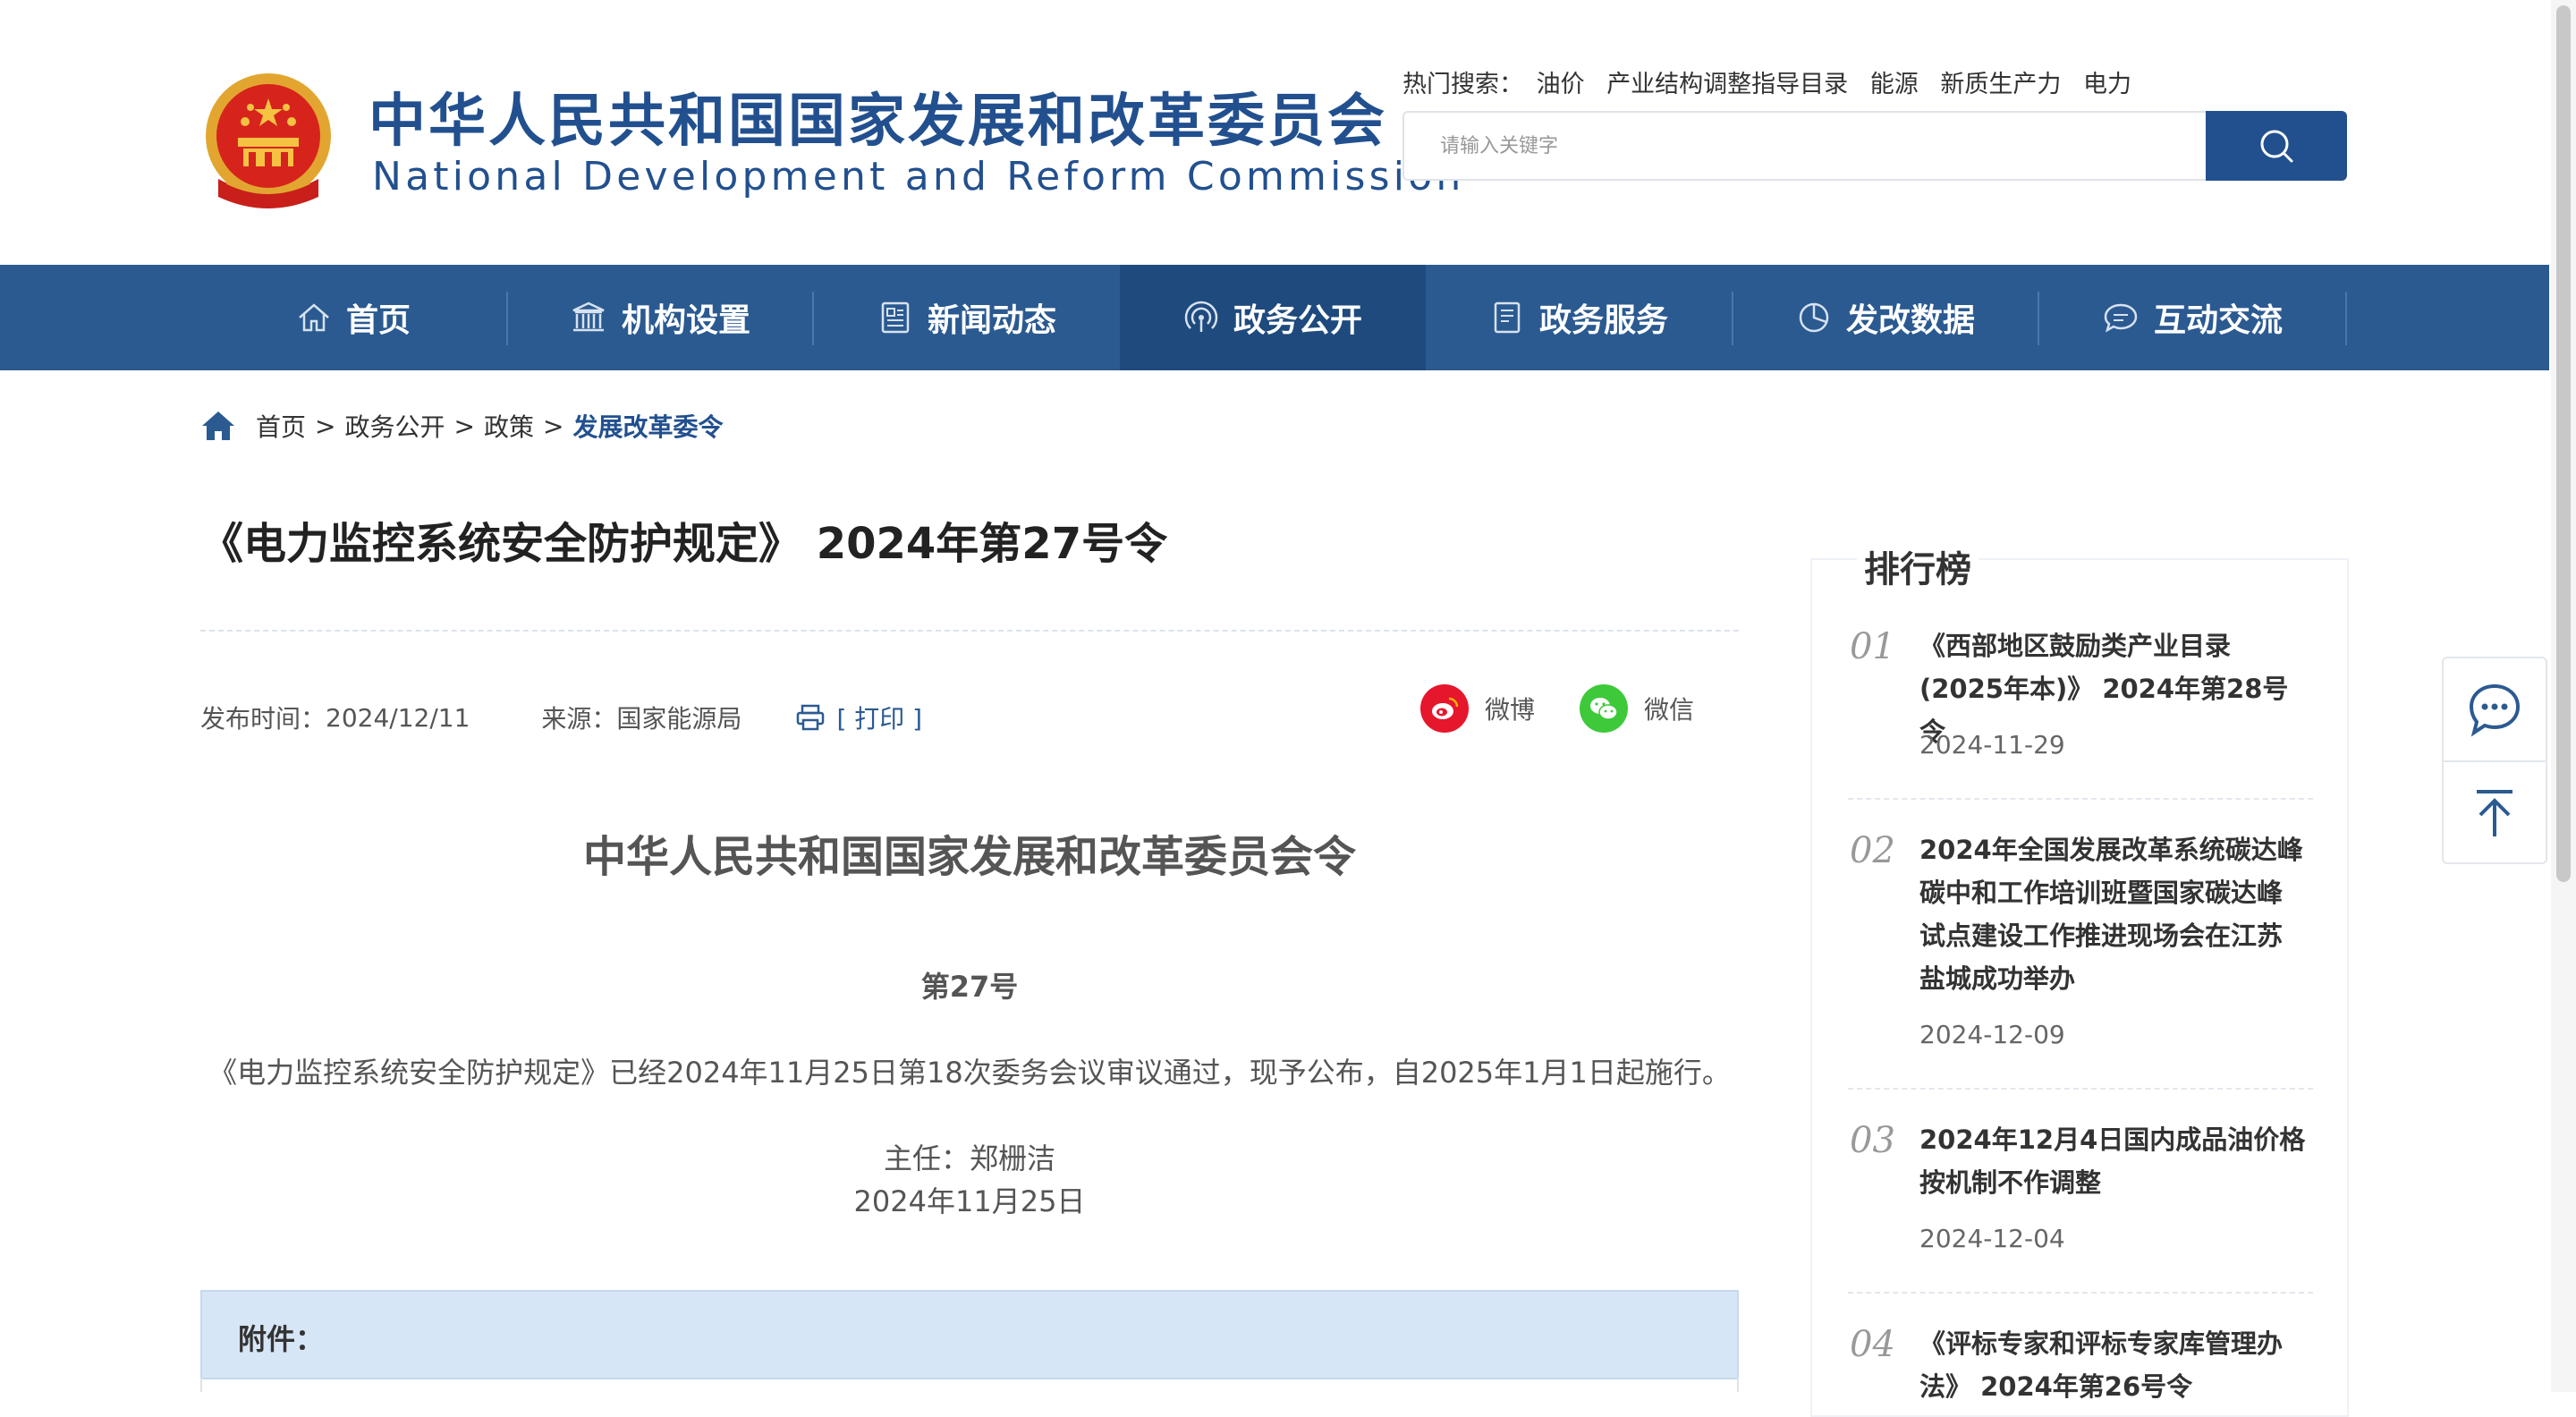 This screenshot has width=2576, height=1417. I want to click on ranking-title: 排行榜, so click(1918, 566).